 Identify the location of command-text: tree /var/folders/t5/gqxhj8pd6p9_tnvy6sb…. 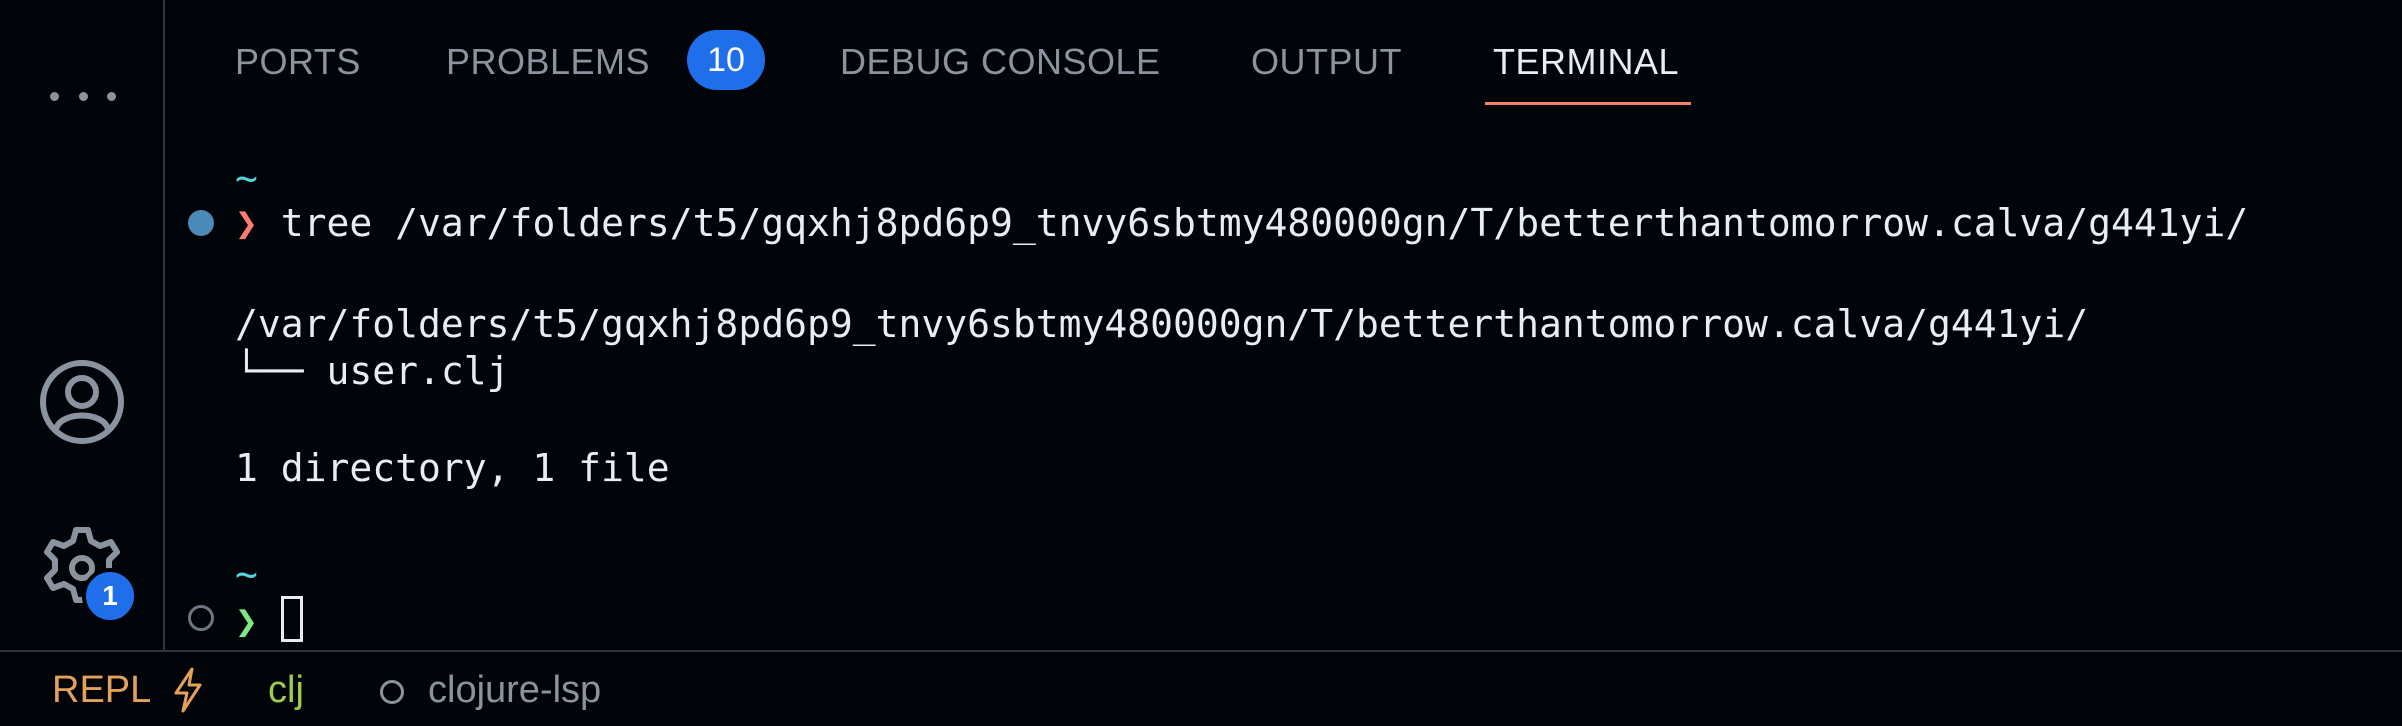
(1264, 223).